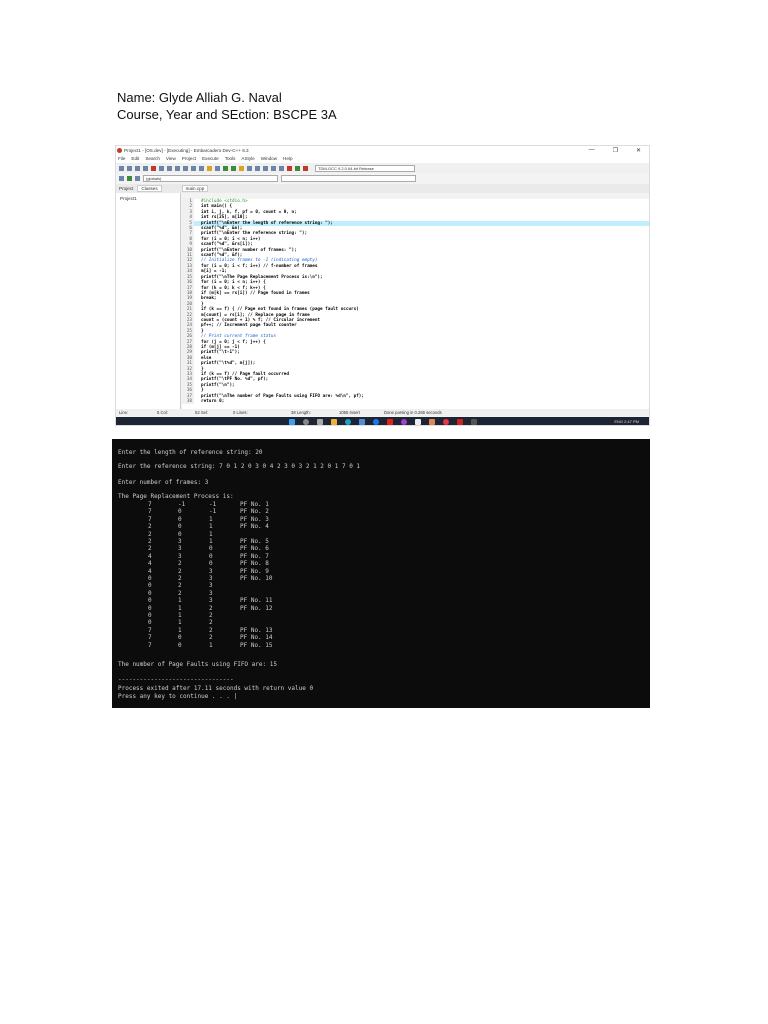  What do you see at coordinates (361, 422) in the screenshot?
I see `store-icon` at bounding box center [361, 422].